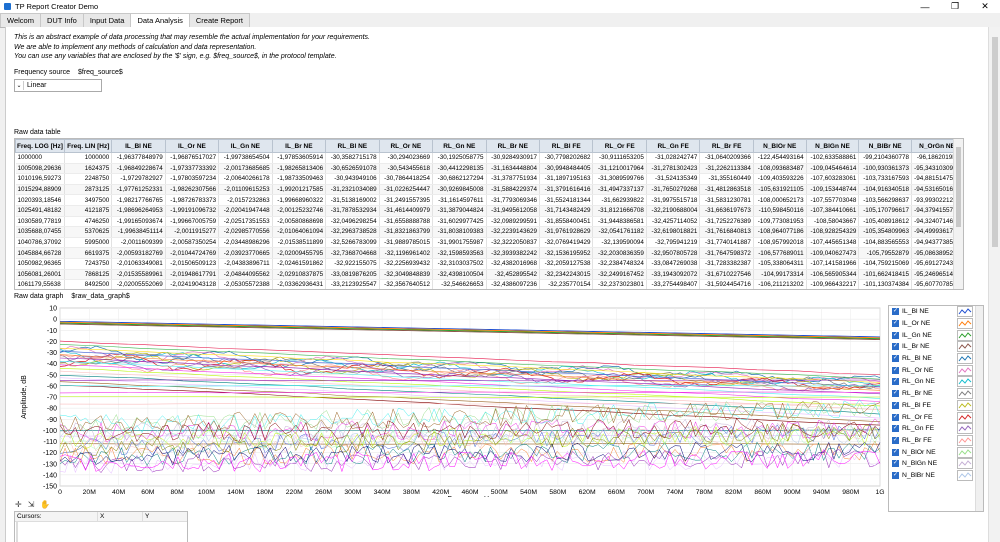 The height and width of the screenshot is (542, 1000). Describe the element at coordinates (40, 253) in the screenshot. I see `table-cell: 1045884,66728` at that location.